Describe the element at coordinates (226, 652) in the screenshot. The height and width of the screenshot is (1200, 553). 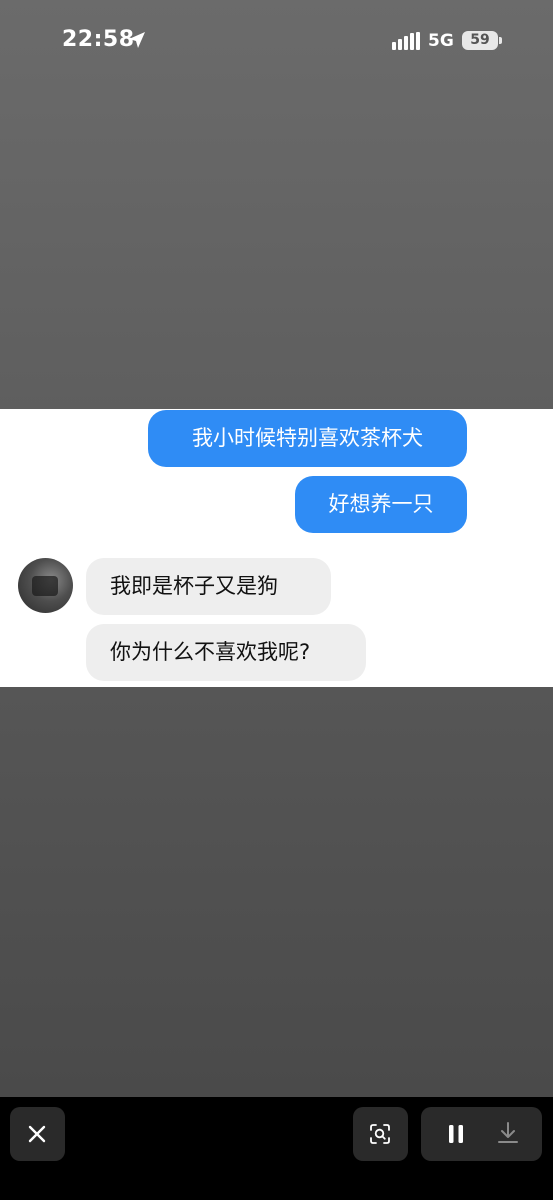
I see `incoming-message: 你为什么不喜欢我呢?` at that location.